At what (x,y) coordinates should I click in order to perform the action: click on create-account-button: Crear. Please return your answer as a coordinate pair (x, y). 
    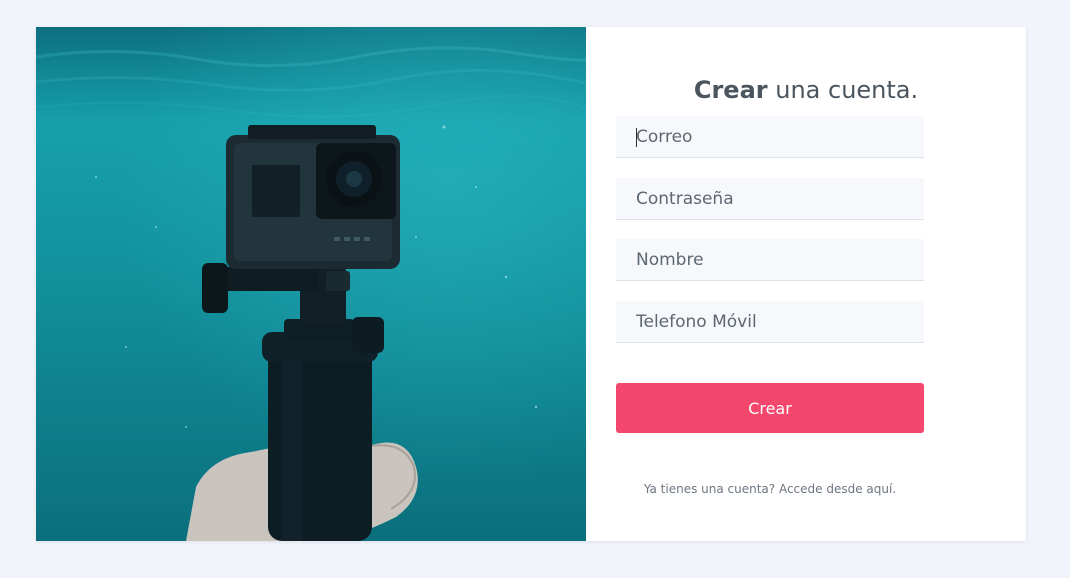
    Looking at the image, I should click on (770, 408).